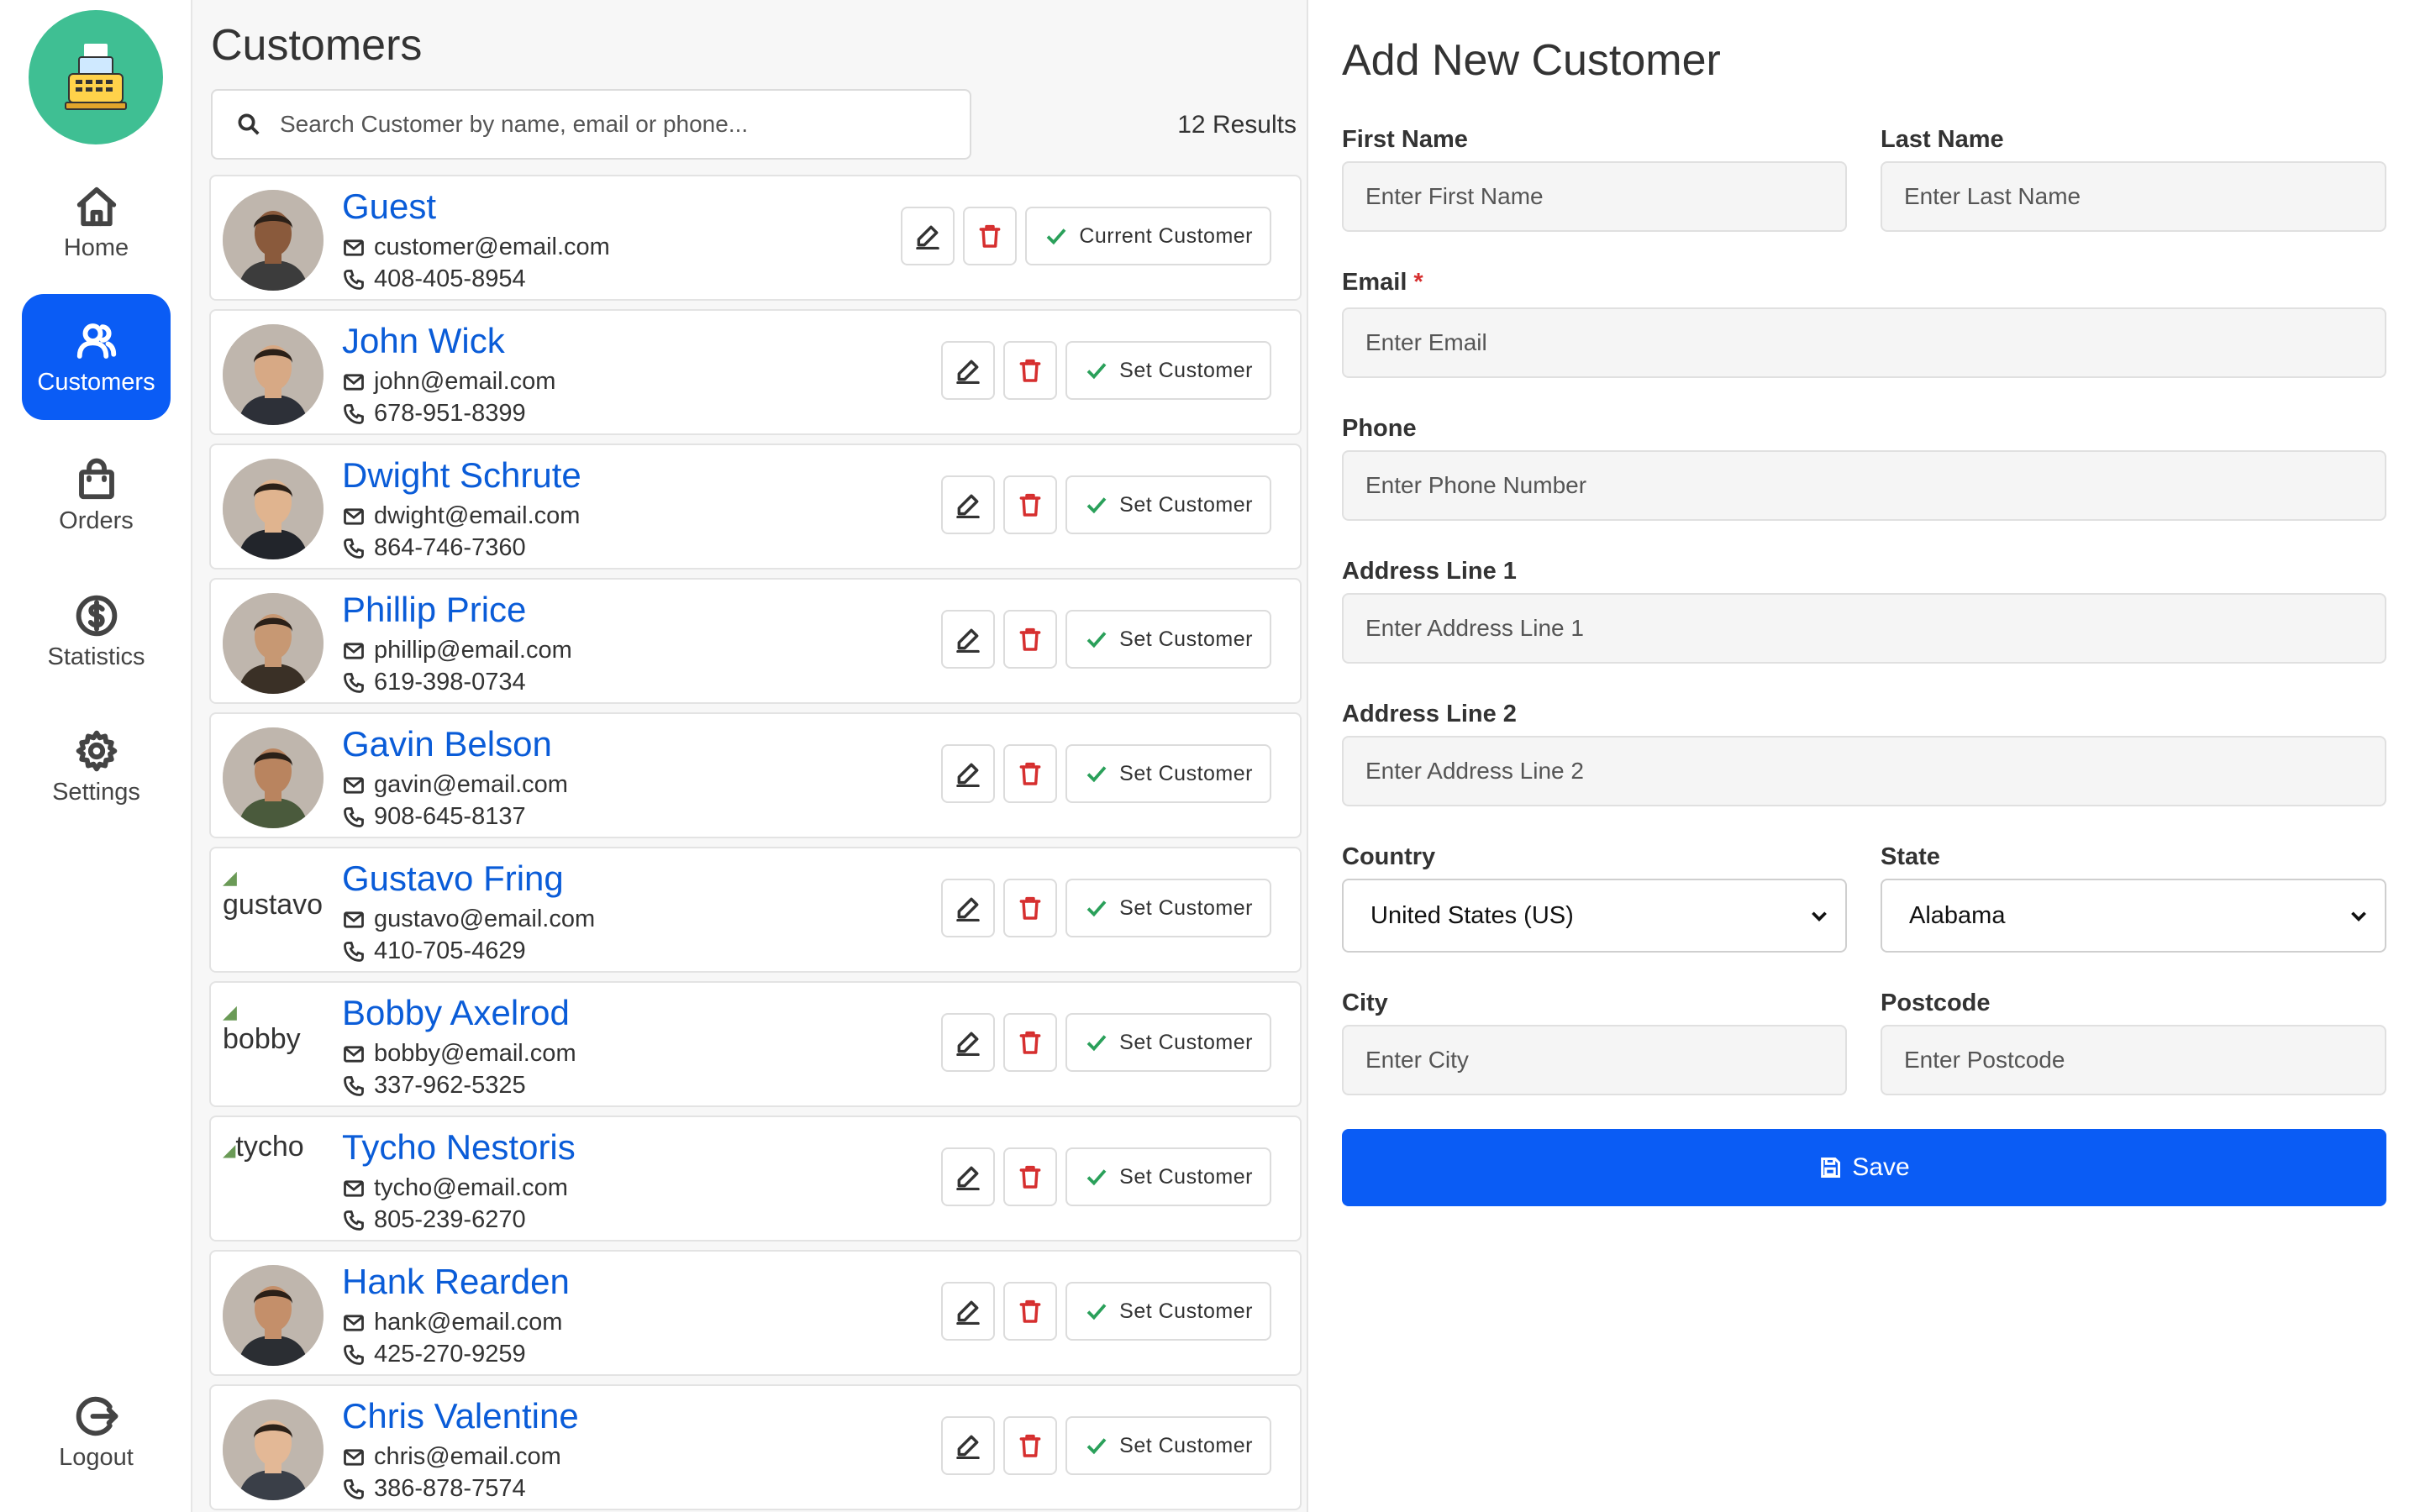  What do you see at coordinates (455, 1188) in the screenshot?
I see `customer-email: tycho@email.com` at bounding box center [455, 1188].